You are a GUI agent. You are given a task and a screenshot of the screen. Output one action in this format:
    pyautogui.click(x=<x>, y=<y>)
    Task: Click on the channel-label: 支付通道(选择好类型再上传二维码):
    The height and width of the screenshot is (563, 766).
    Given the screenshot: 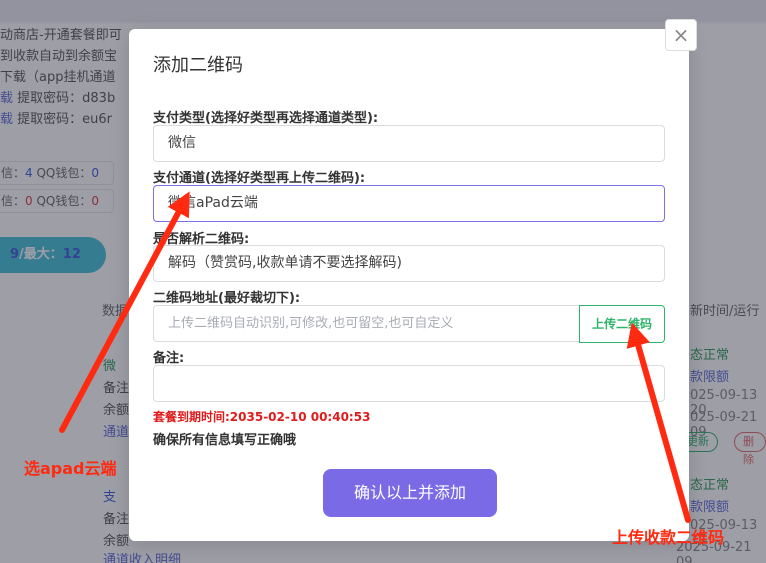 What is the action you would take?
    pyautogui.click(x=259, y=178)
    